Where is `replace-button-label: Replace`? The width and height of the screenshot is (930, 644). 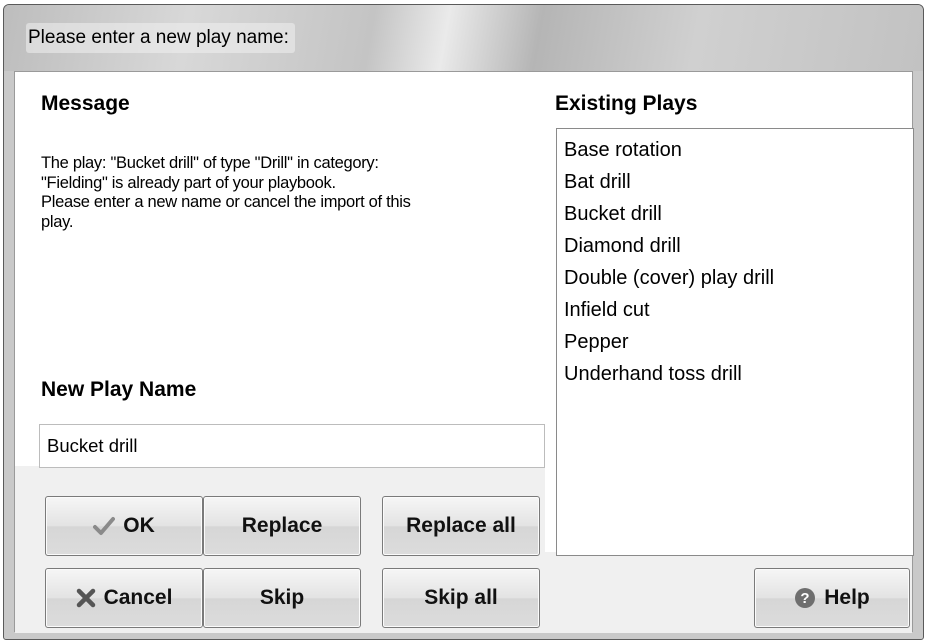
replace-button-label: Replace is located at coordinates (282, 525).